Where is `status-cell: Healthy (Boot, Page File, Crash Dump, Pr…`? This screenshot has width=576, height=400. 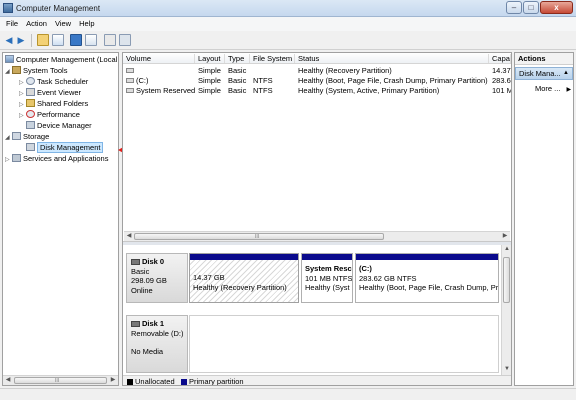
status-cell: Healthy (Boot, Page File, Crash Dump, Pr… is located at coordinates (393, 80).